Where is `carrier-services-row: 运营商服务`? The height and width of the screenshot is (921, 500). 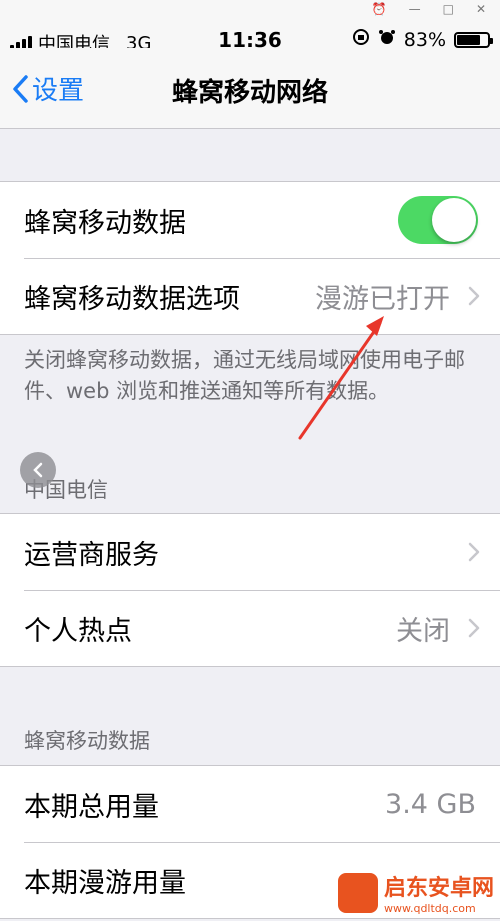 carrier-services-row: 运营商服务 is located at coordinates (250, 552).